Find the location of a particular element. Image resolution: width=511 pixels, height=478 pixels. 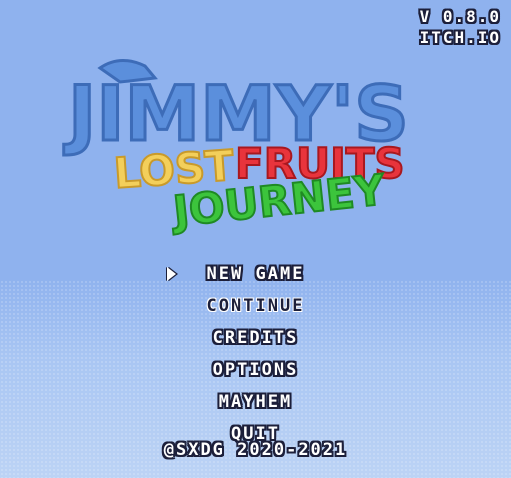

menu-item-new-game: NEW GAME is located at coordinates (255, 274).